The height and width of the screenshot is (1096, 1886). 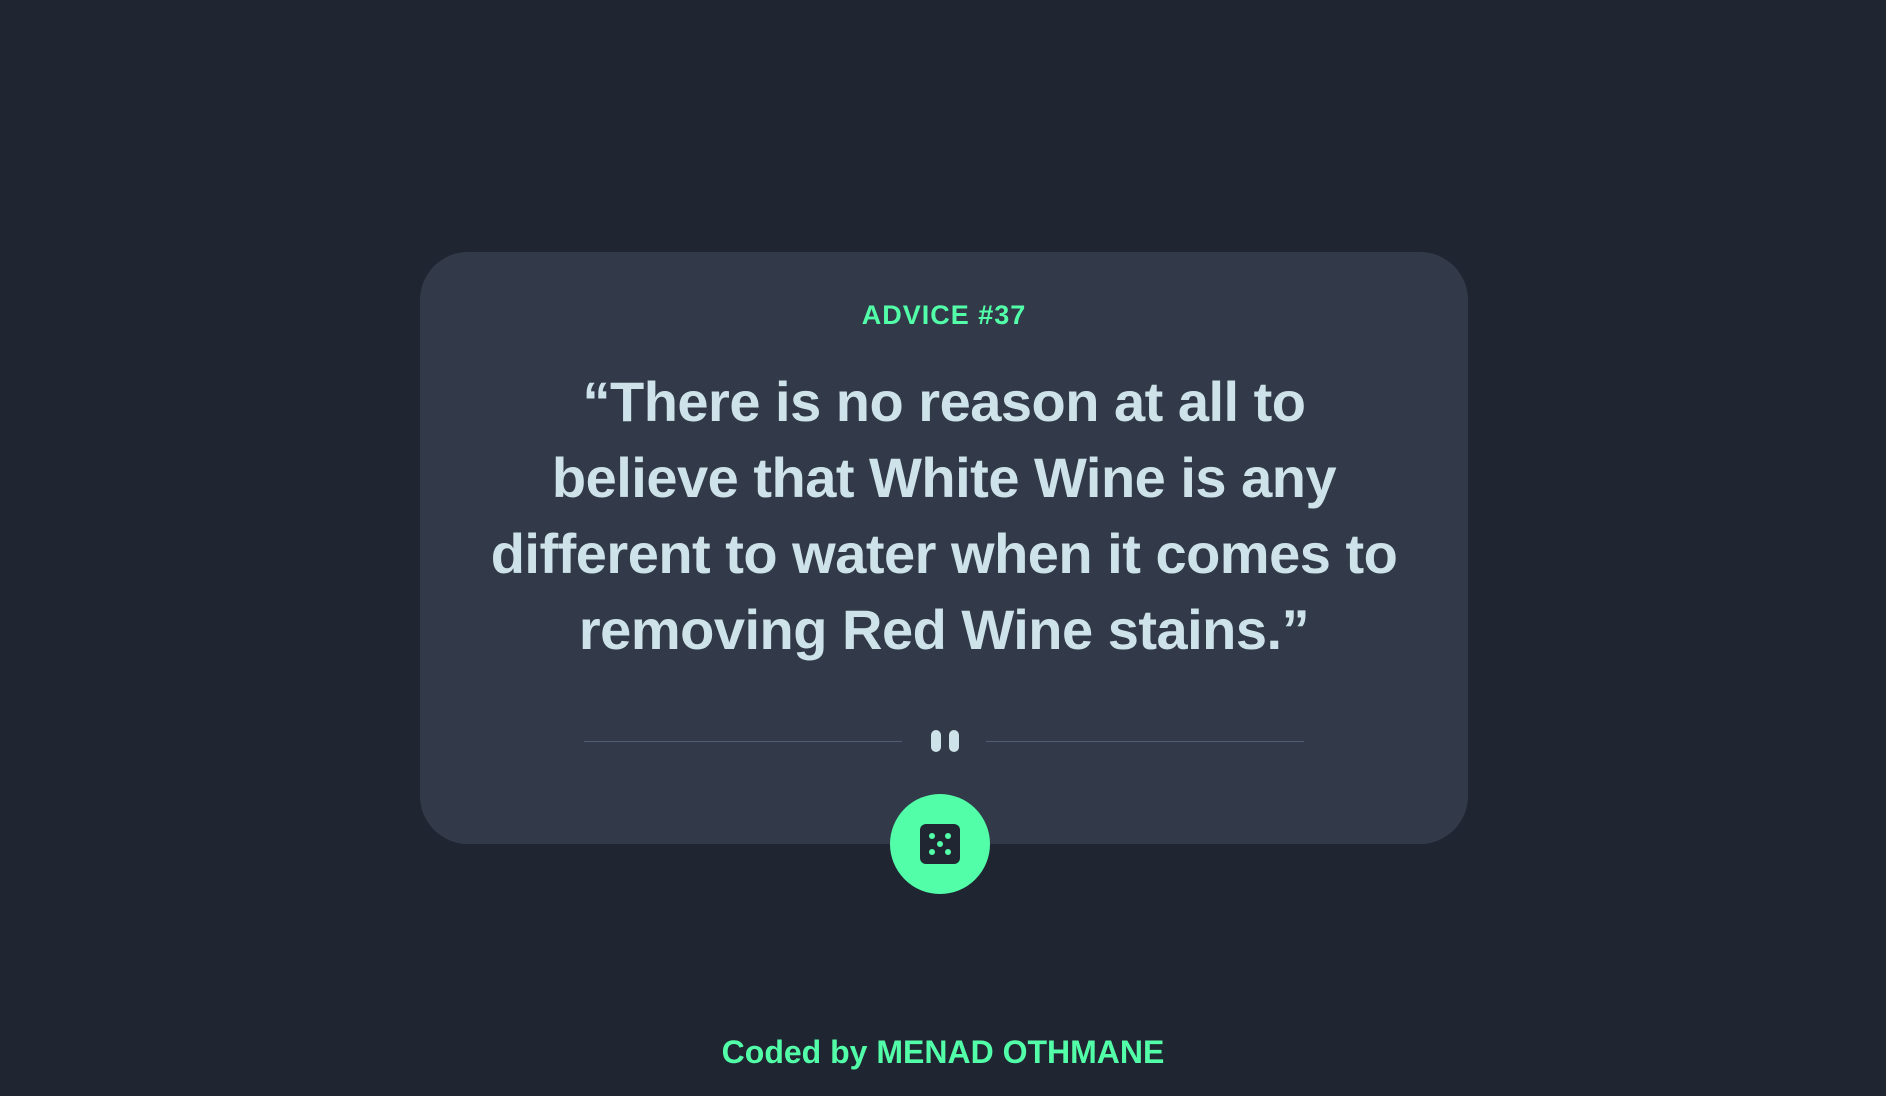 What do you see at coordinates (944, 315) in the screenshot?
I see `advice-id: ADVICE #37` at bounding box center [944, 315].